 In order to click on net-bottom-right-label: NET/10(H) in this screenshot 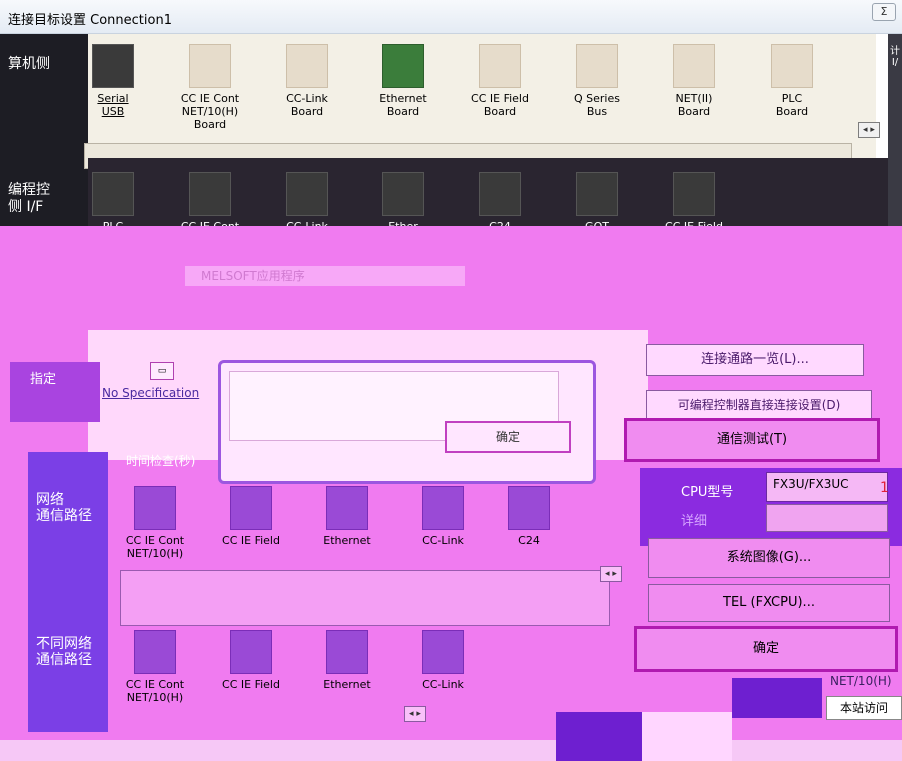, I will do `click(861, 681)`.